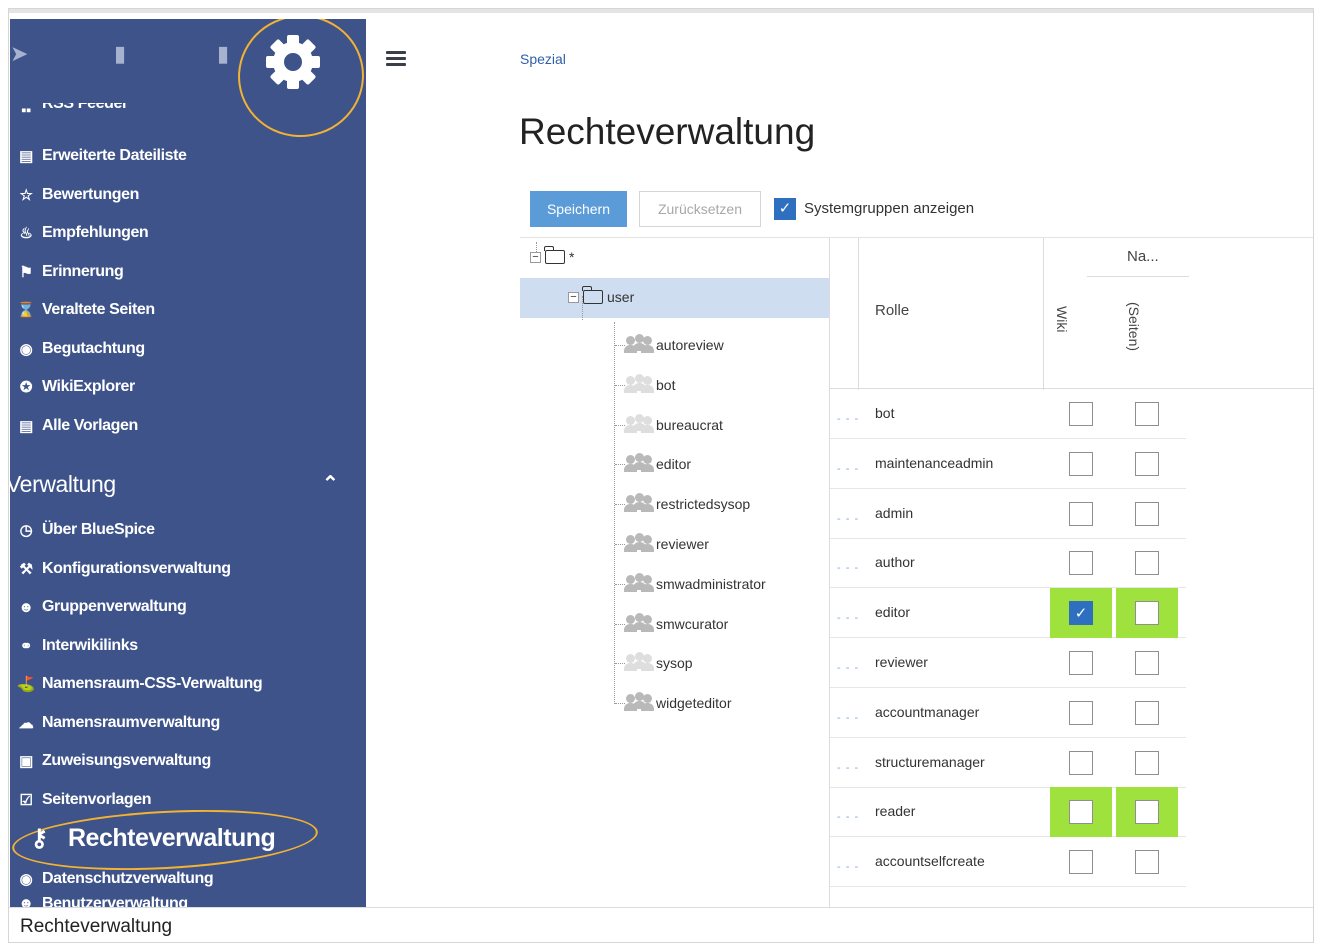 This screenshot has height=947, width=1320. I want to click on tree-node-user: − user, so click(601, 297).